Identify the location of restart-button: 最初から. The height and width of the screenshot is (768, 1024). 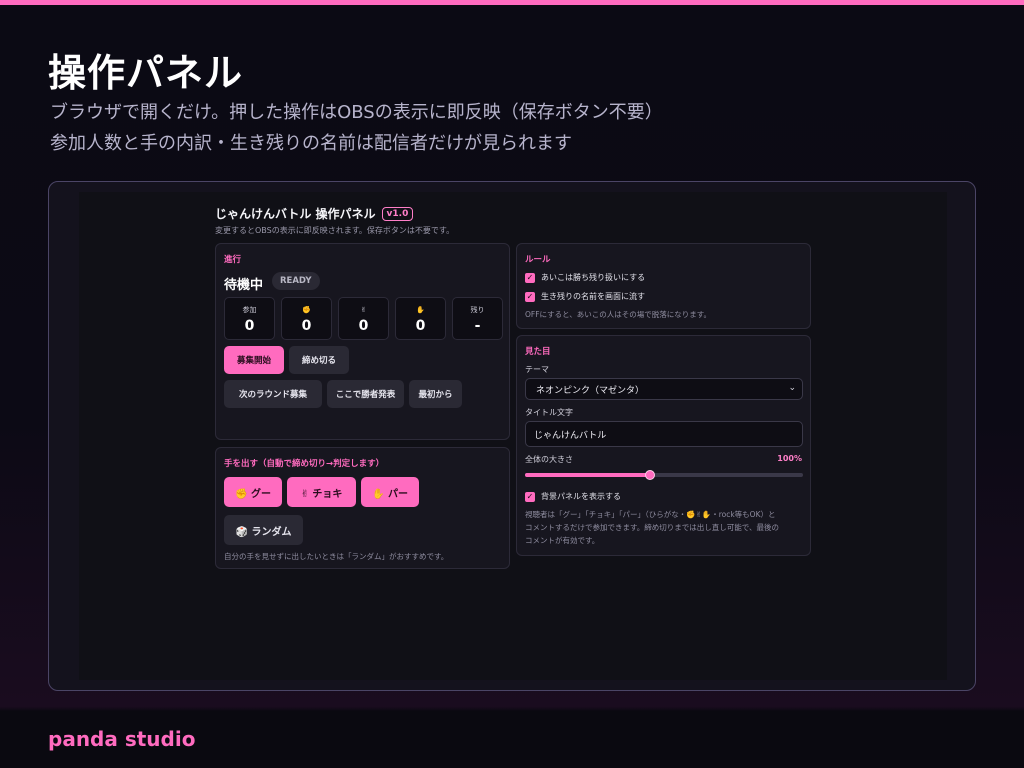
(435, 394).